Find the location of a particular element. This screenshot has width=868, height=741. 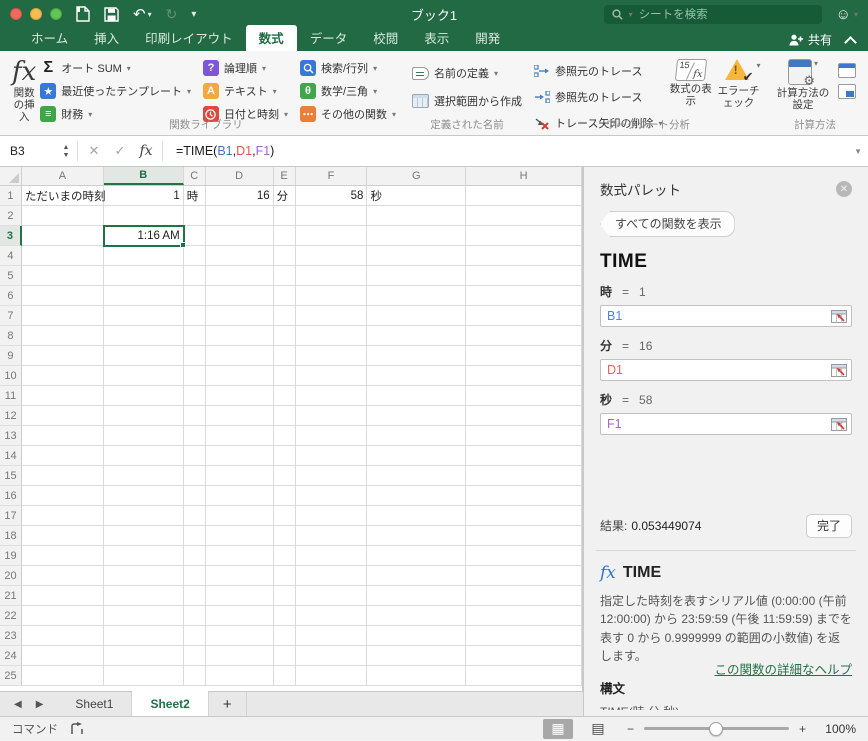

cell-D22 is located at coordinates (239, 616).